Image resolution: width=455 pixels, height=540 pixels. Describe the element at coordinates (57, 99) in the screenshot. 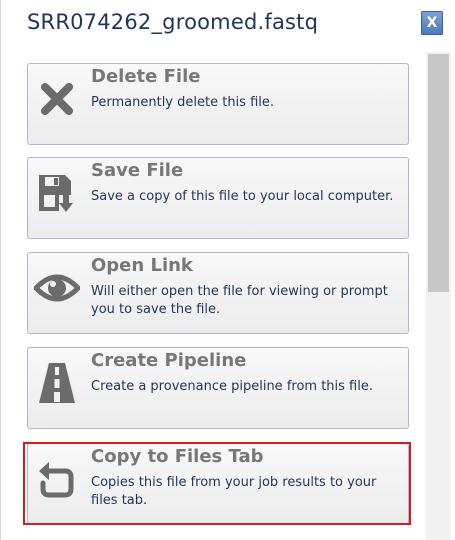

I see `delete-x-icon` at that location.